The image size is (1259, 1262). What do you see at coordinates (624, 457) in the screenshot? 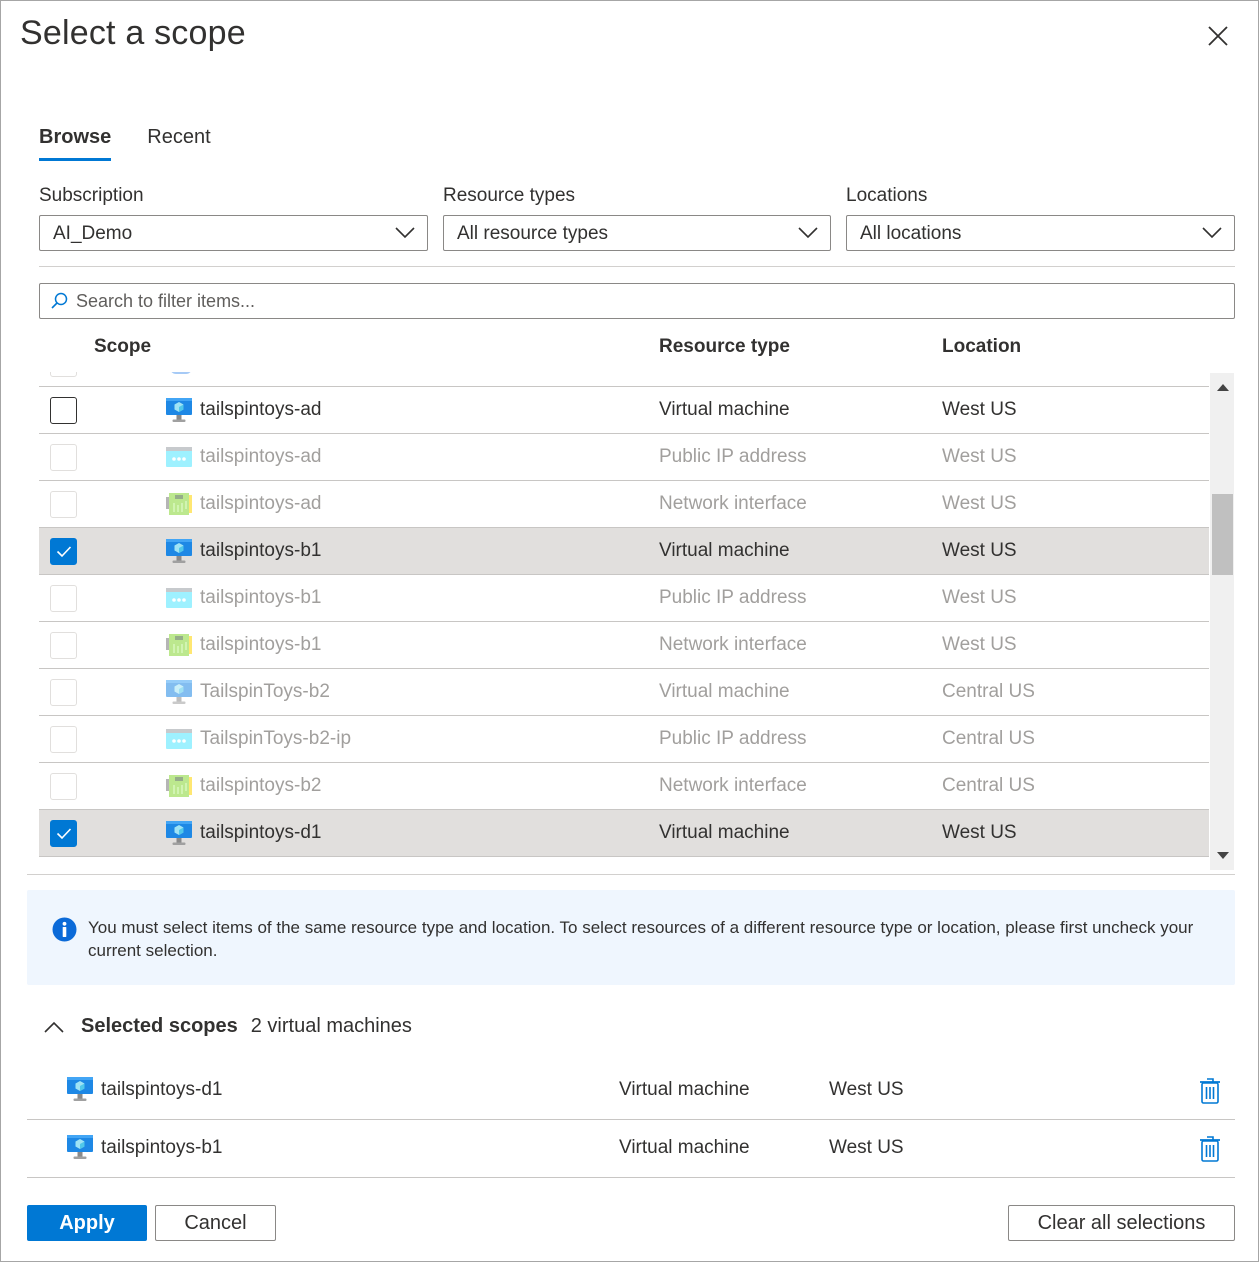
I see `table-row: tailspintoys-ad Public IP address West US` at bounding box center [624, 457].